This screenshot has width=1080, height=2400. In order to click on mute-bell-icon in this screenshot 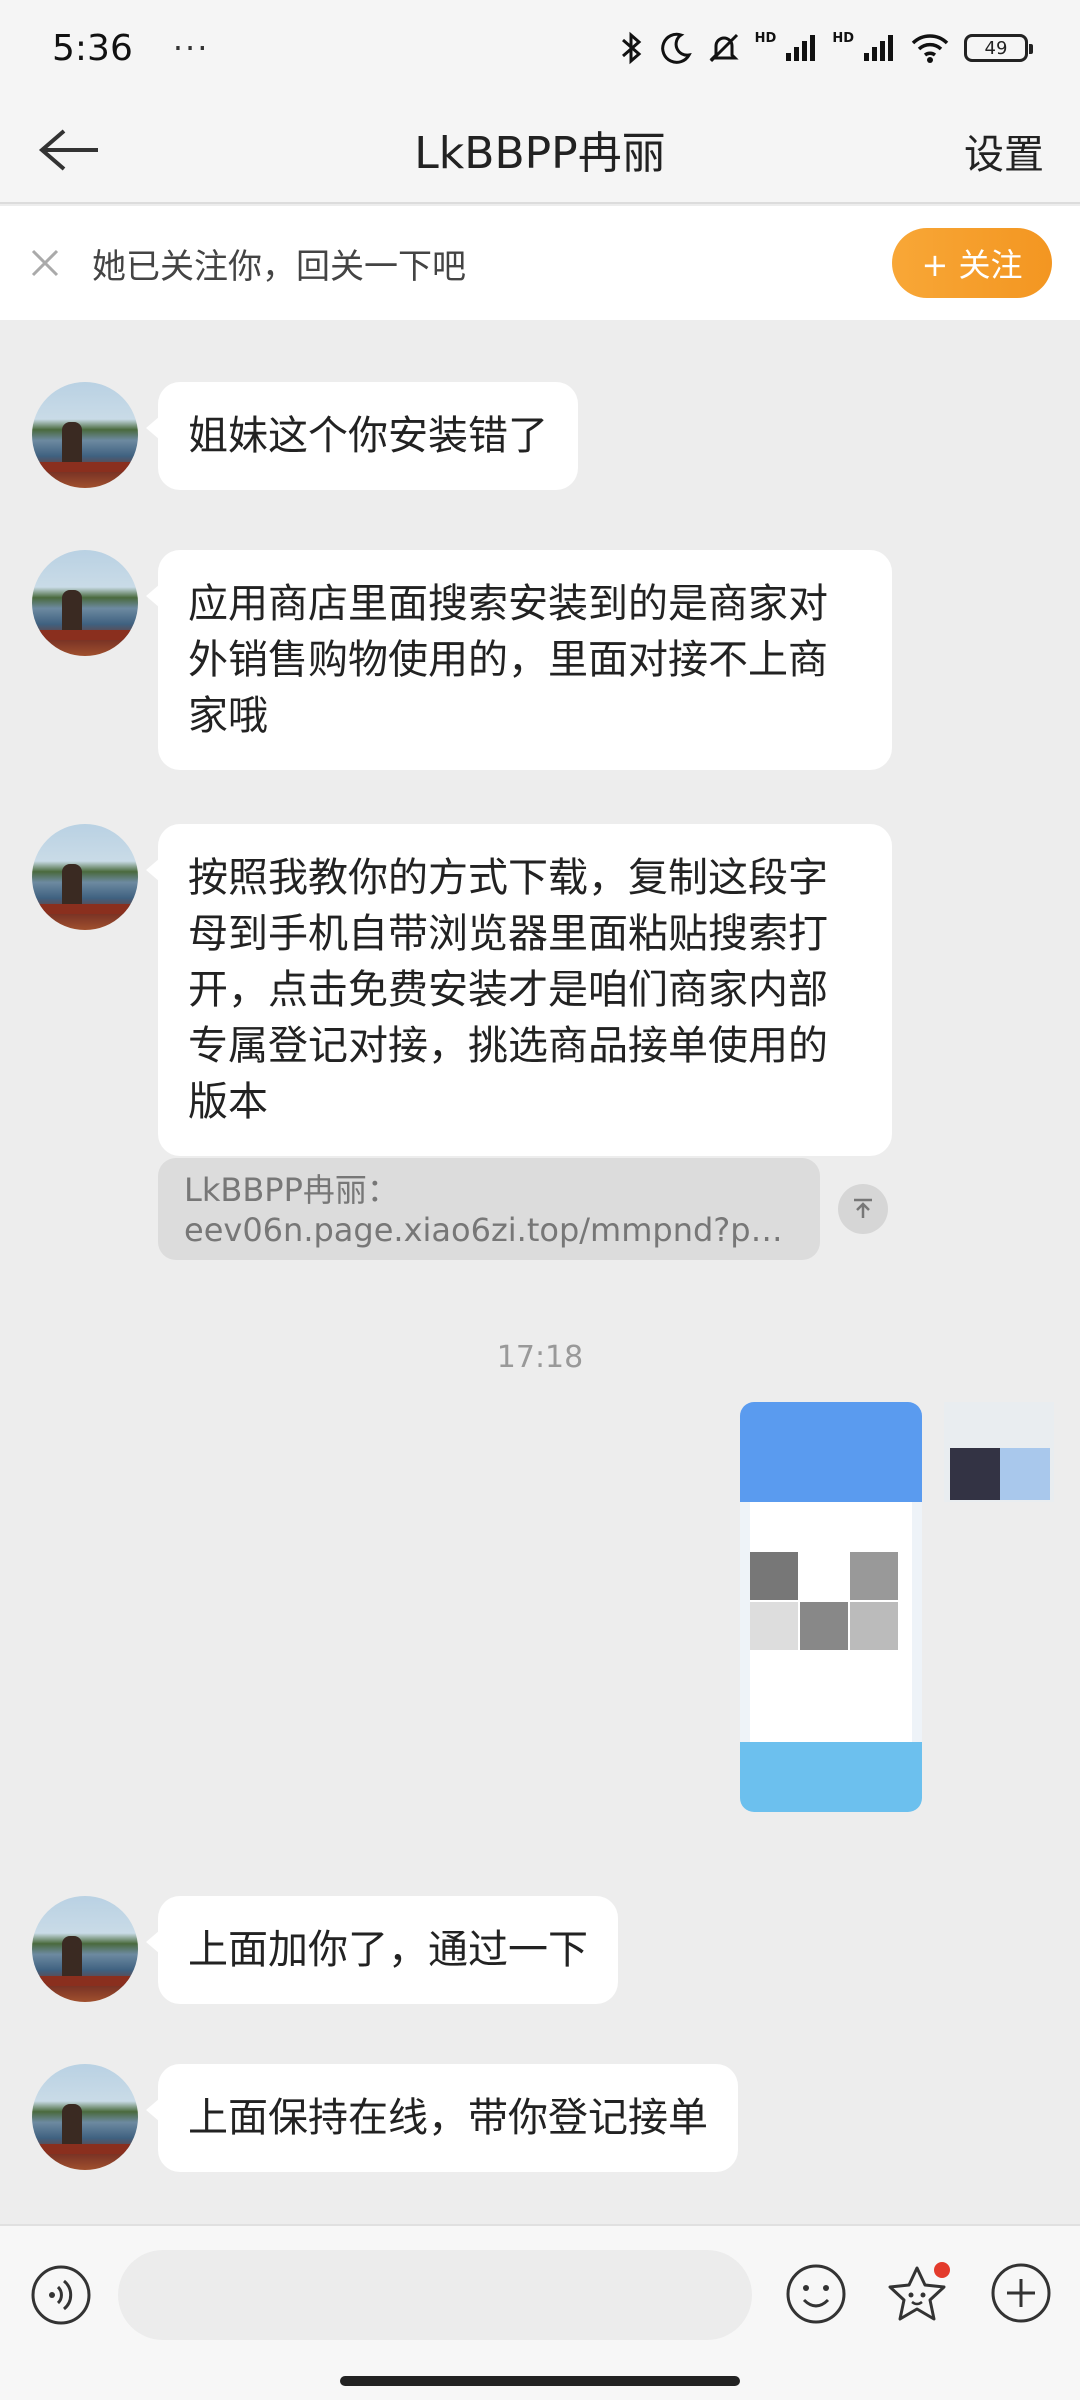, I will do `click(724, 48)`.